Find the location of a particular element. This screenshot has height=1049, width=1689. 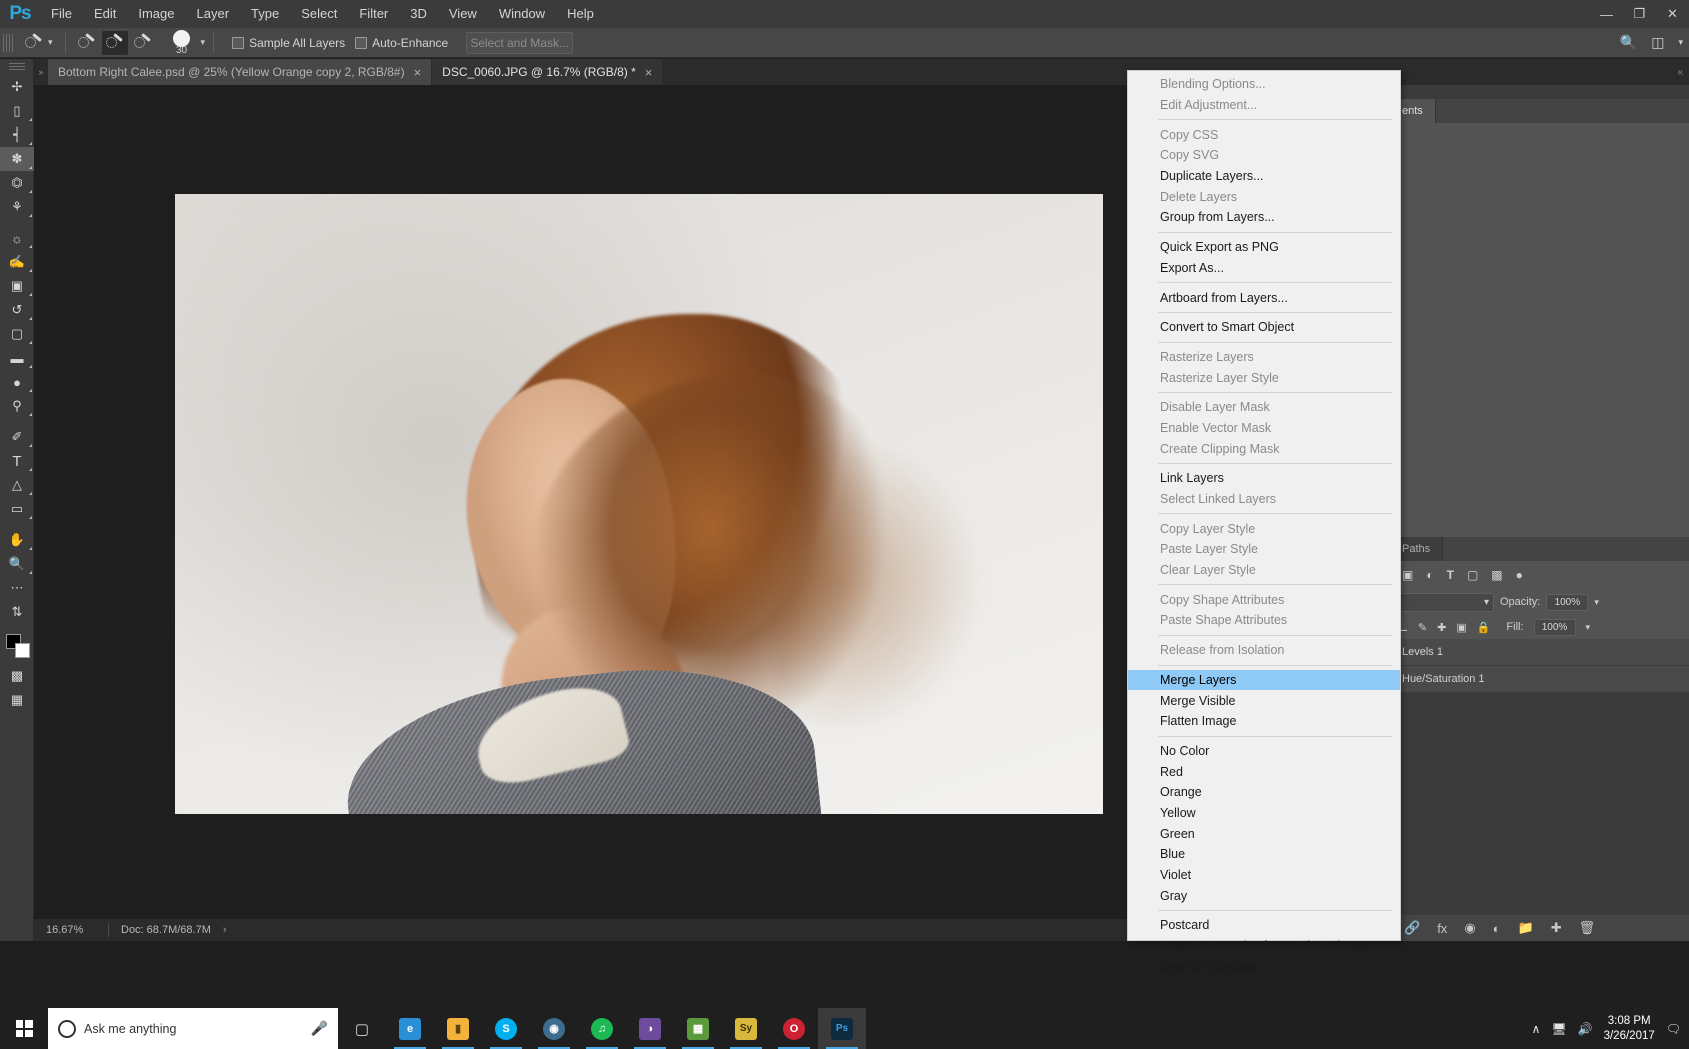

menu-item-postcard: Postcard is located at coordinates (1264, 925).